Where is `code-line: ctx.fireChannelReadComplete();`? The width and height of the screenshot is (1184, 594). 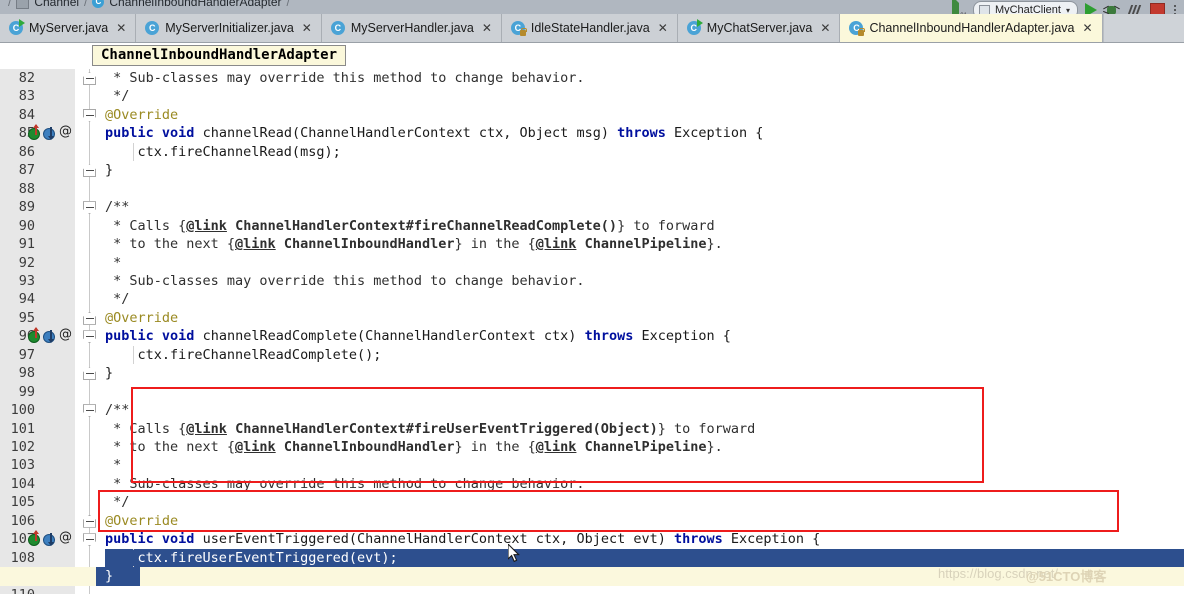
code-line: ctx.fireChannelReadComplete(); is located at coordinates (243, 355).